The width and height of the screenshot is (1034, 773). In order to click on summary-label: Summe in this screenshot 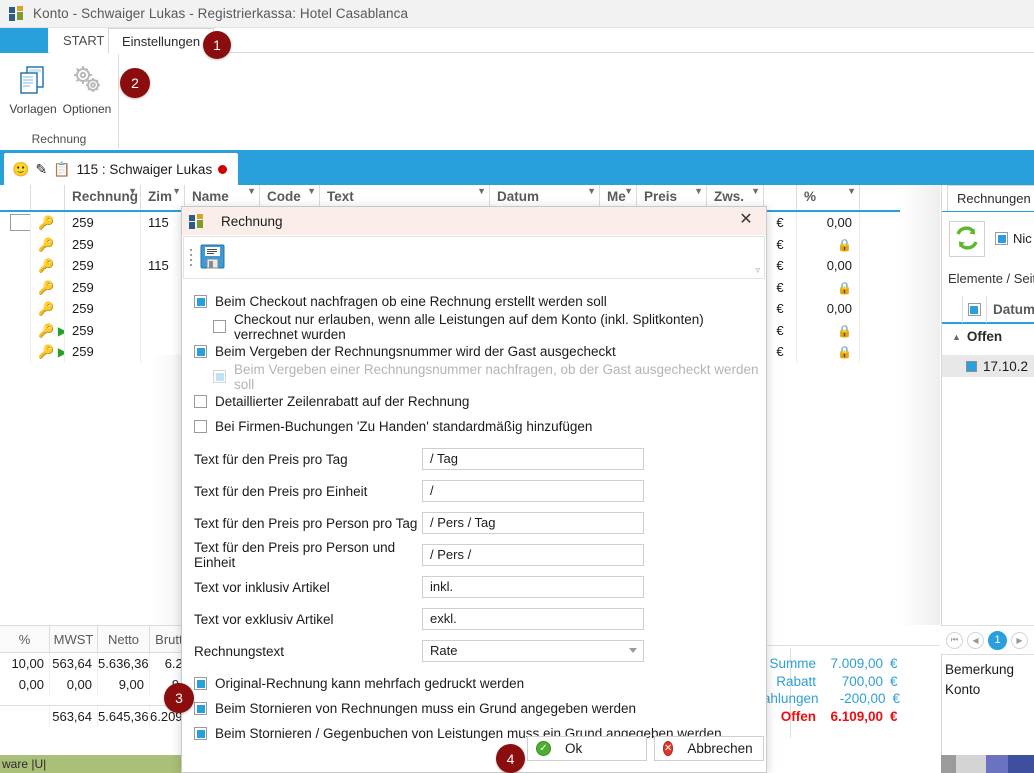, I will do `click(792, 663)`.